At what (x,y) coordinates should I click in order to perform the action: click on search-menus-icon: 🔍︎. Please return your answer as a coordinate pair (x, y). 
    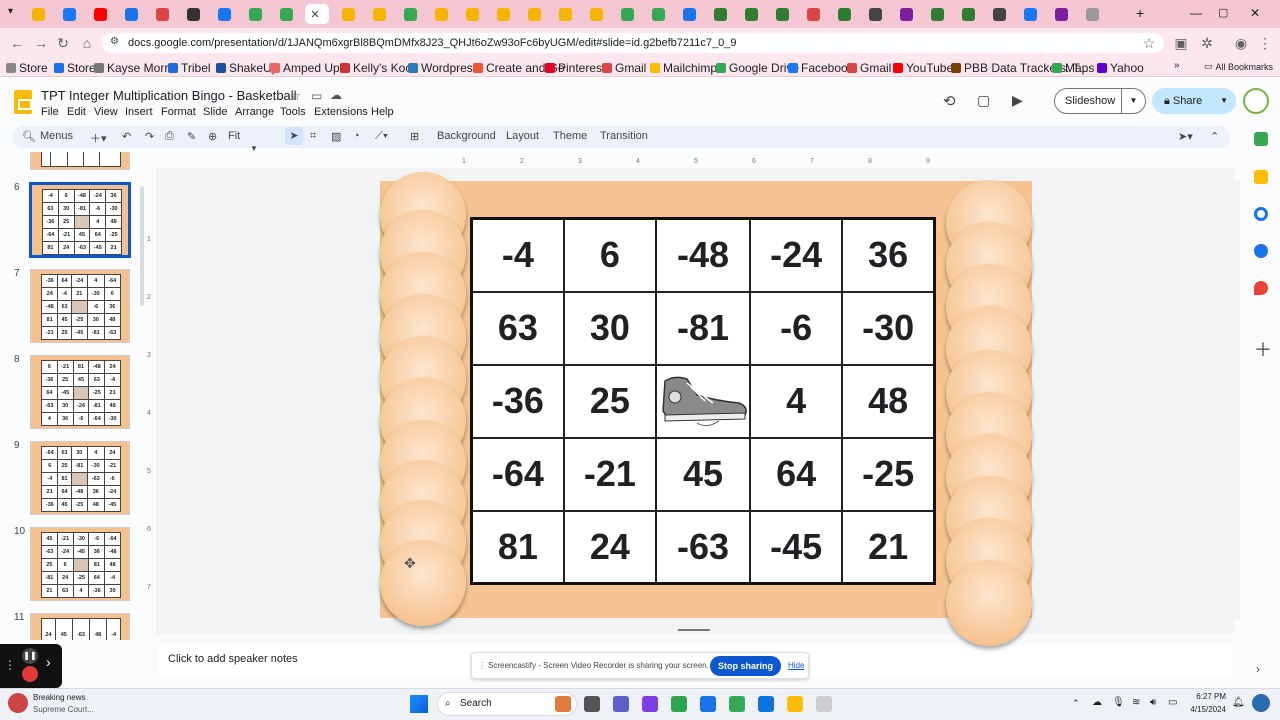
    Looking at the image, I should click on (29, 136).